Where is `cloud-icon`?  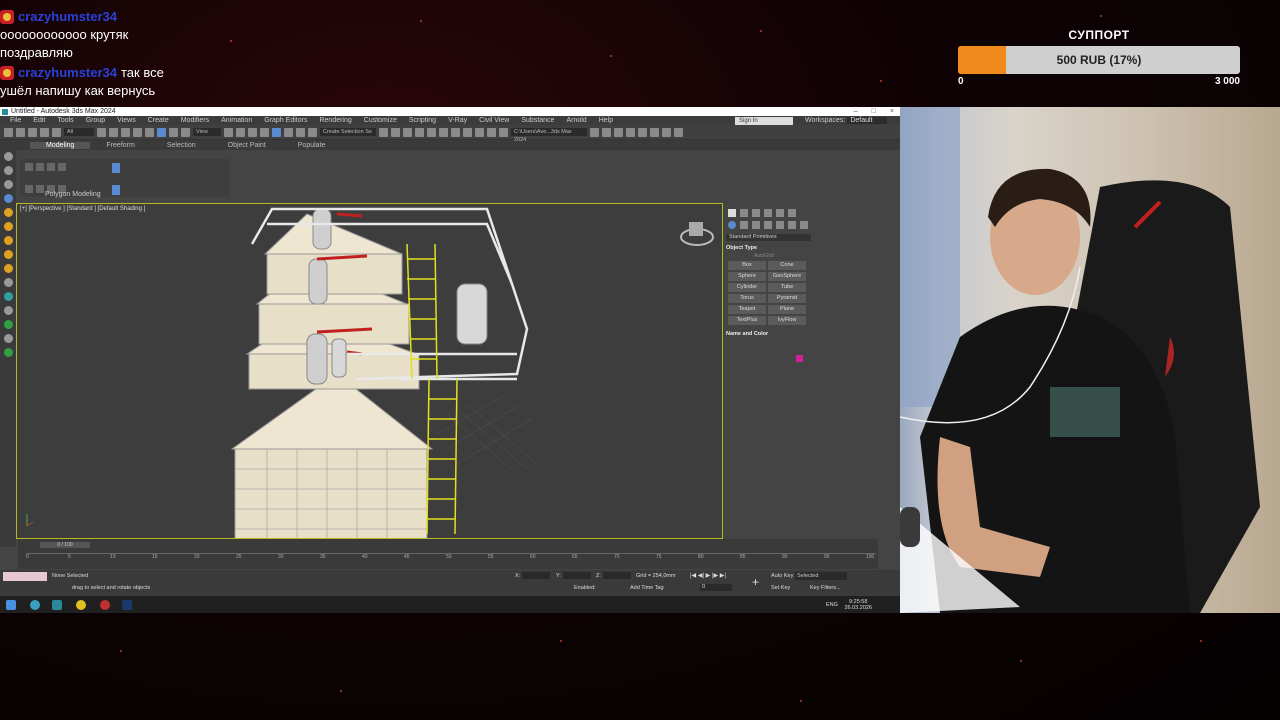
cloud-icon is located at coordinates (666, 132).